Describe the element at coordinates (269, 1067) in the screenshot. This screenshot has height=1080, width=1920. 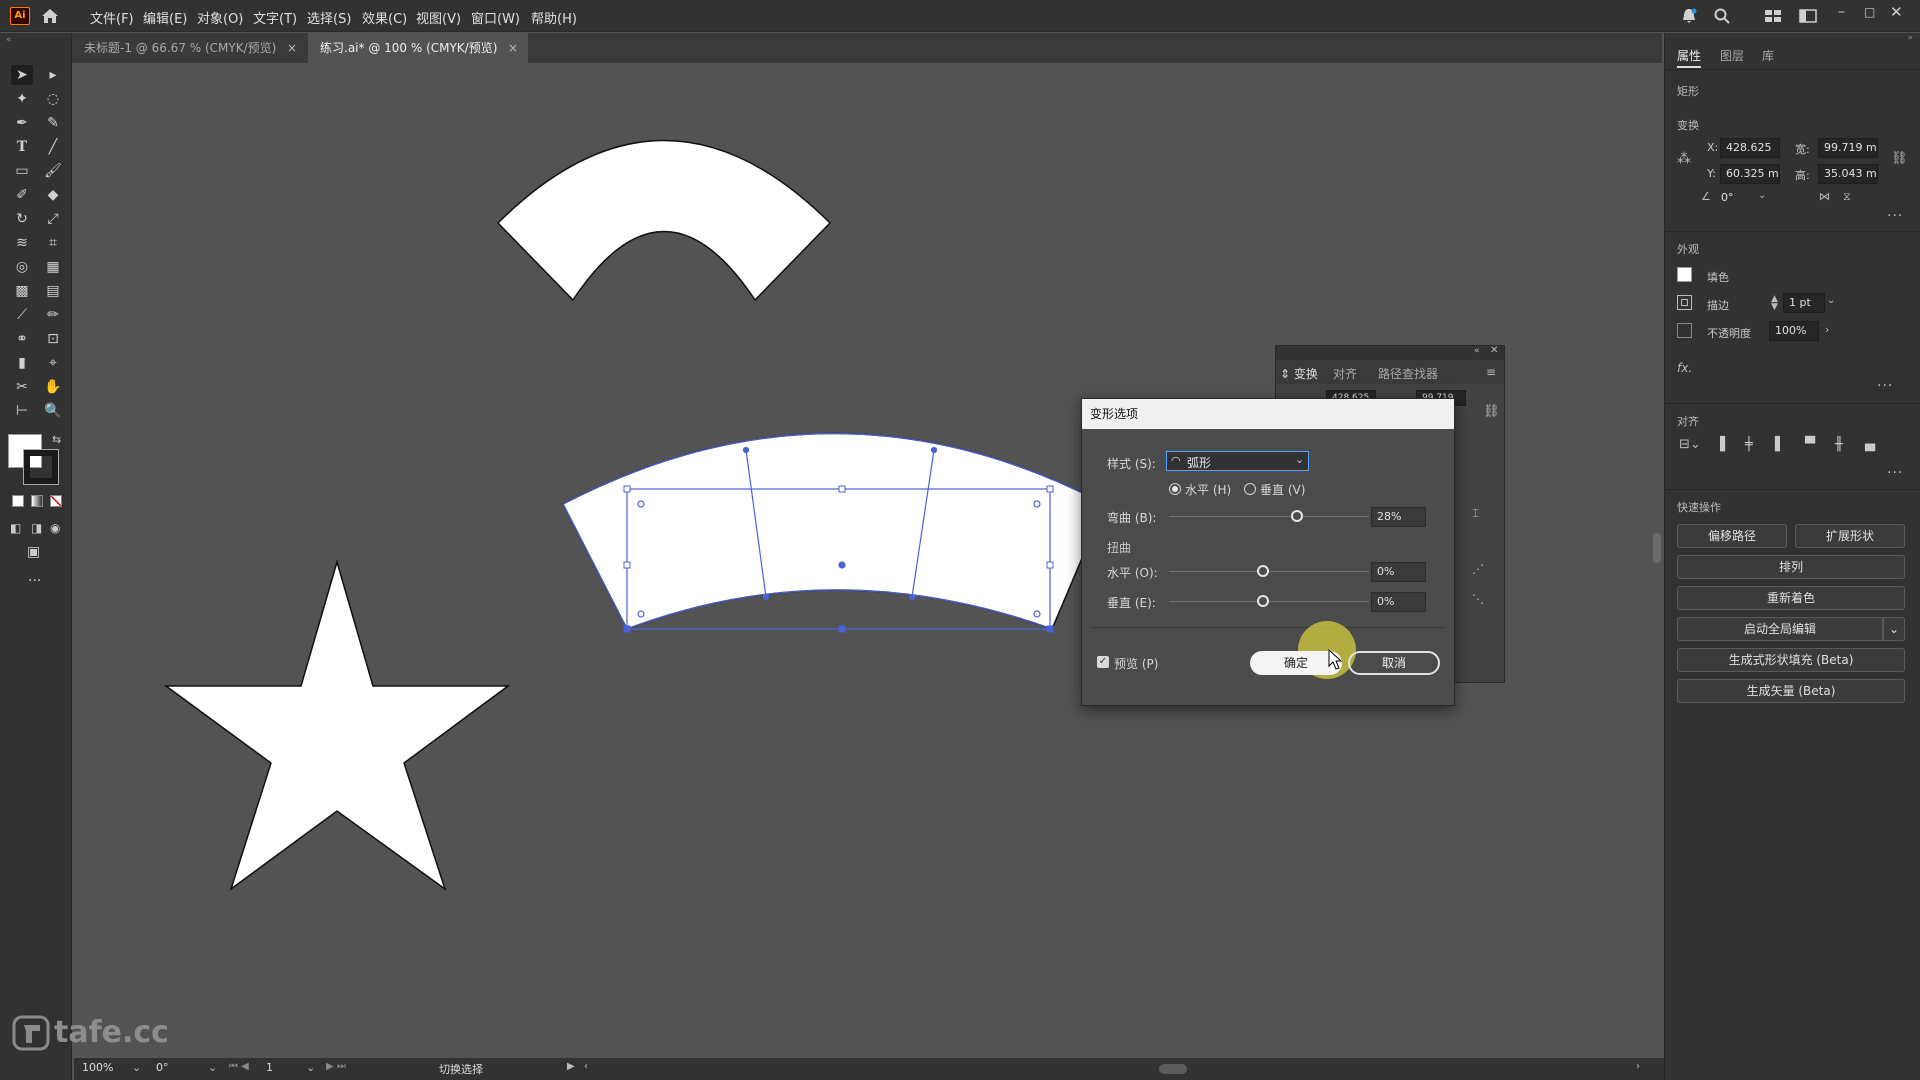
I see `artboard-number: 1` at that location.